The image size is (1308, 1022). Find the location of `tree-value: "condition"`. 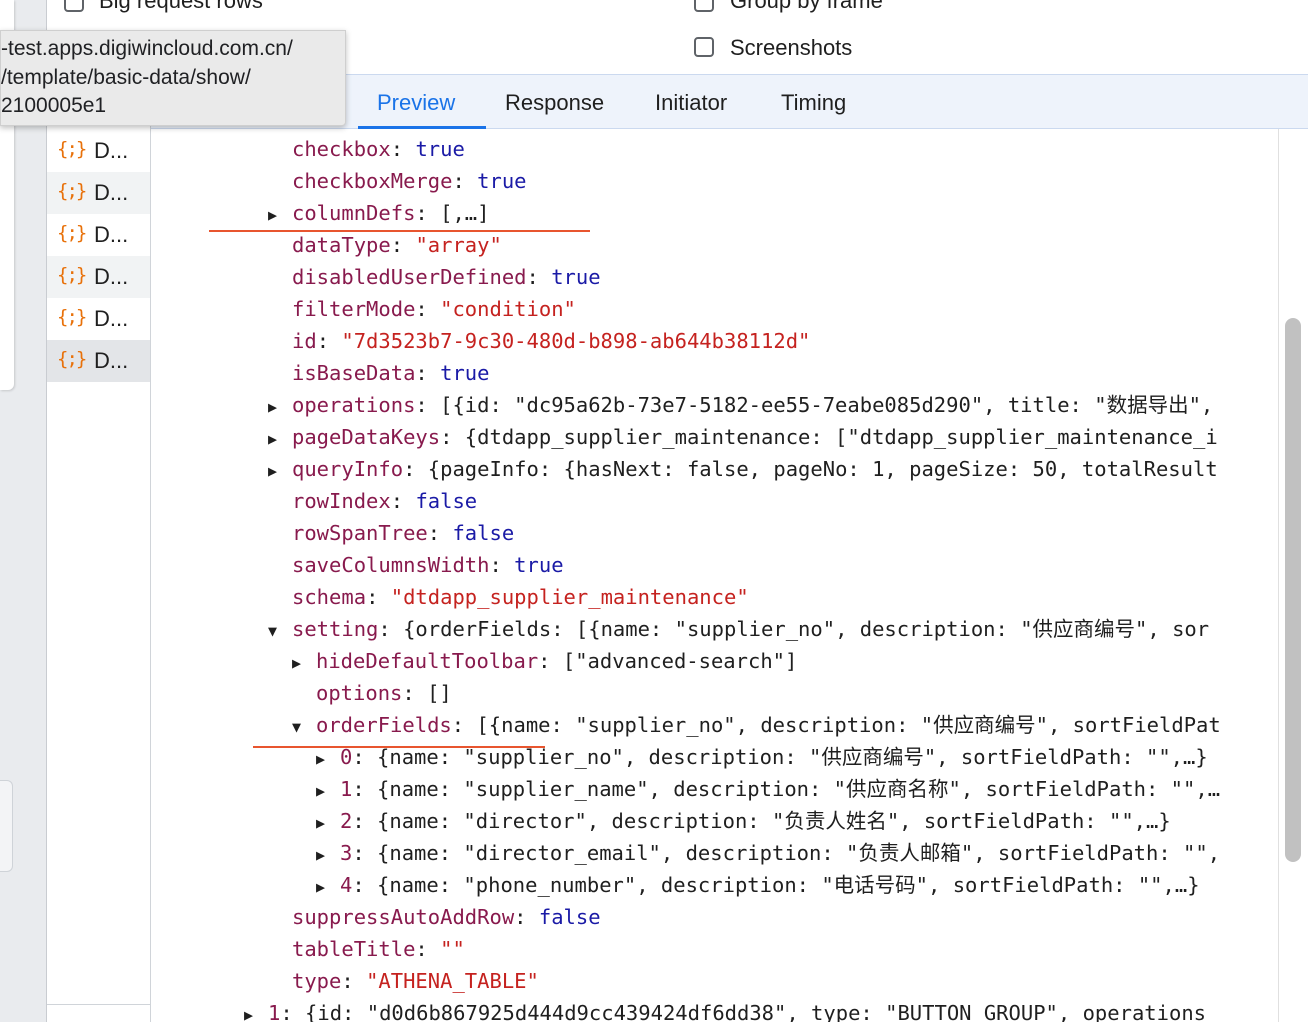

tree-value: "condition" is located at coordinates (508, 309).